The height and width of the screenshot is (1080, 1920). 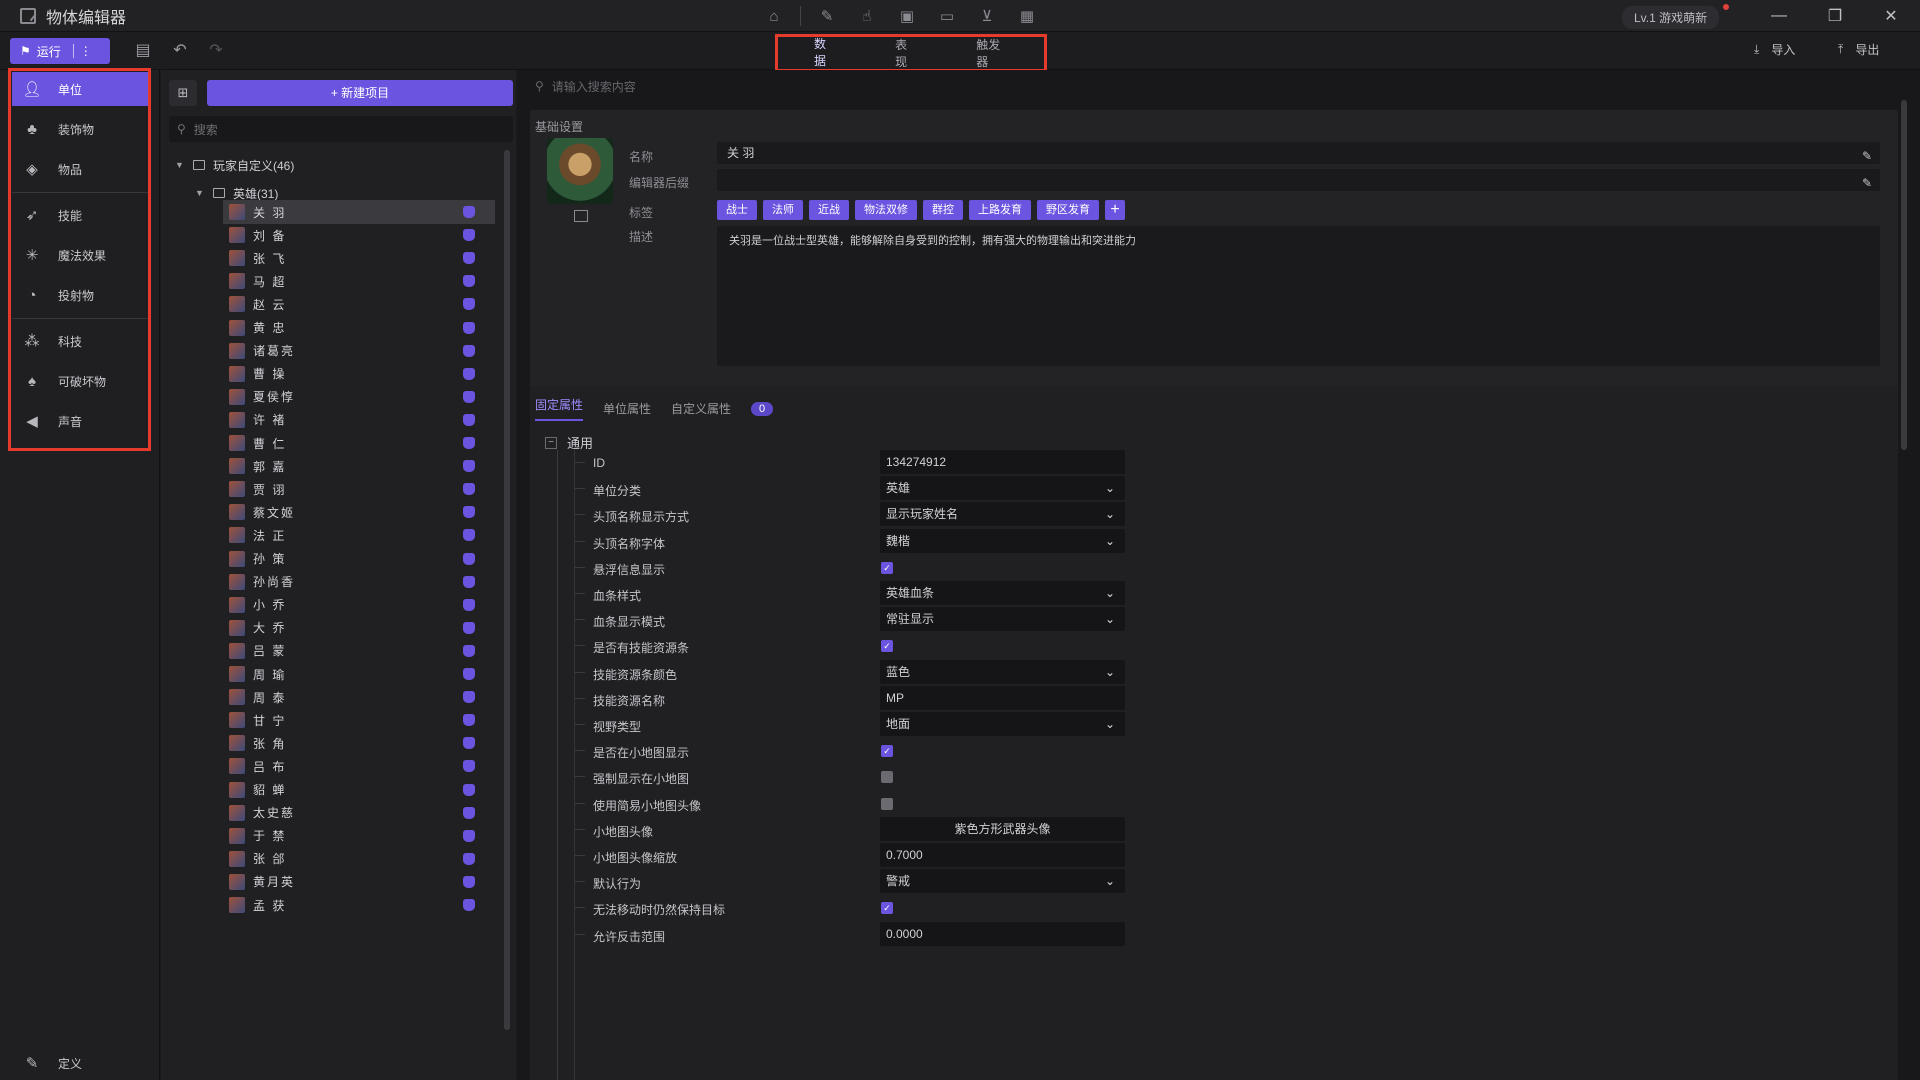 I want to click on name-field: 关 羽 ✎, so click(x=1298, y=153).